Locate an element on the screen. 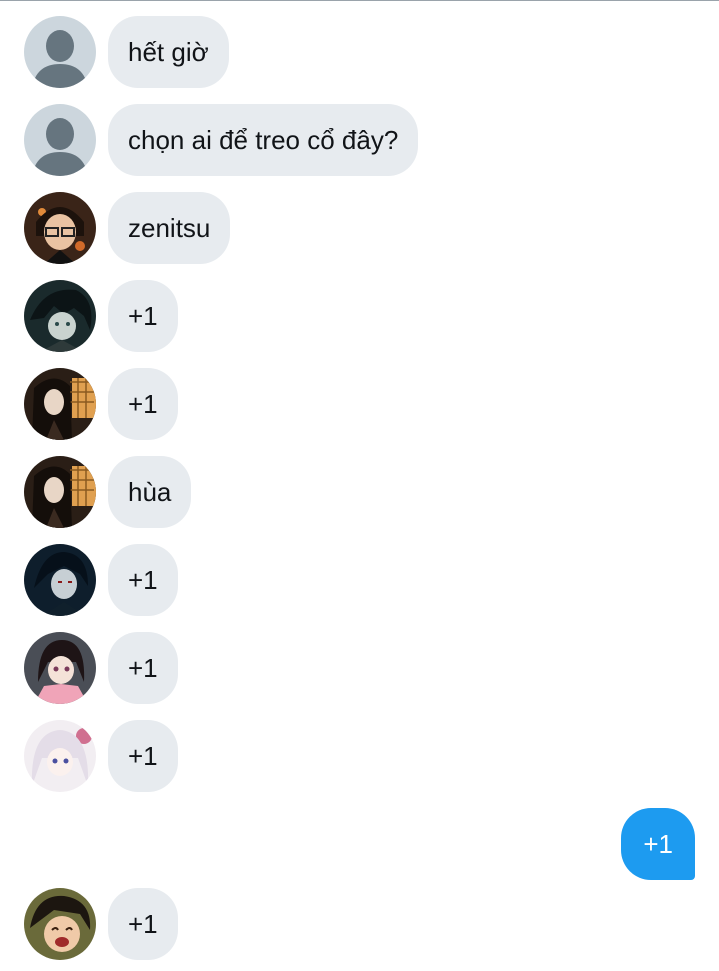 This screenshot has height=971, width=719. message-bubble: hết giờ is located at coordinates (168, 52).